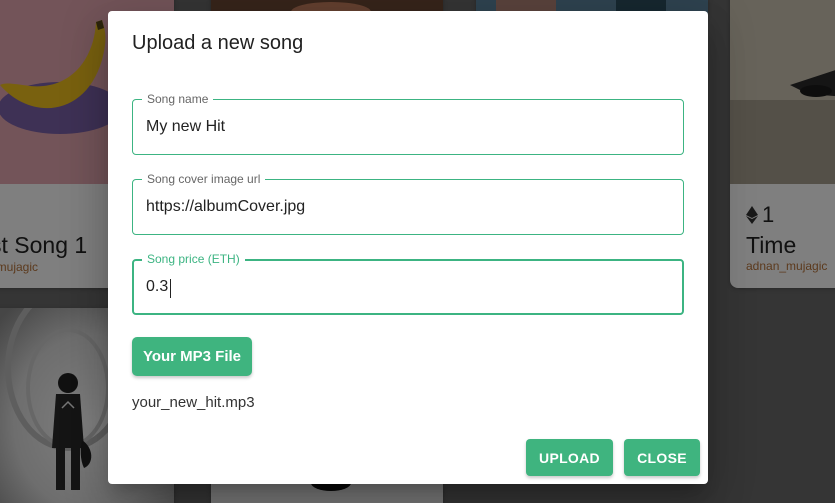  I want to click on selected-file-name: your_new_hit.mp3, so click(193, 402).